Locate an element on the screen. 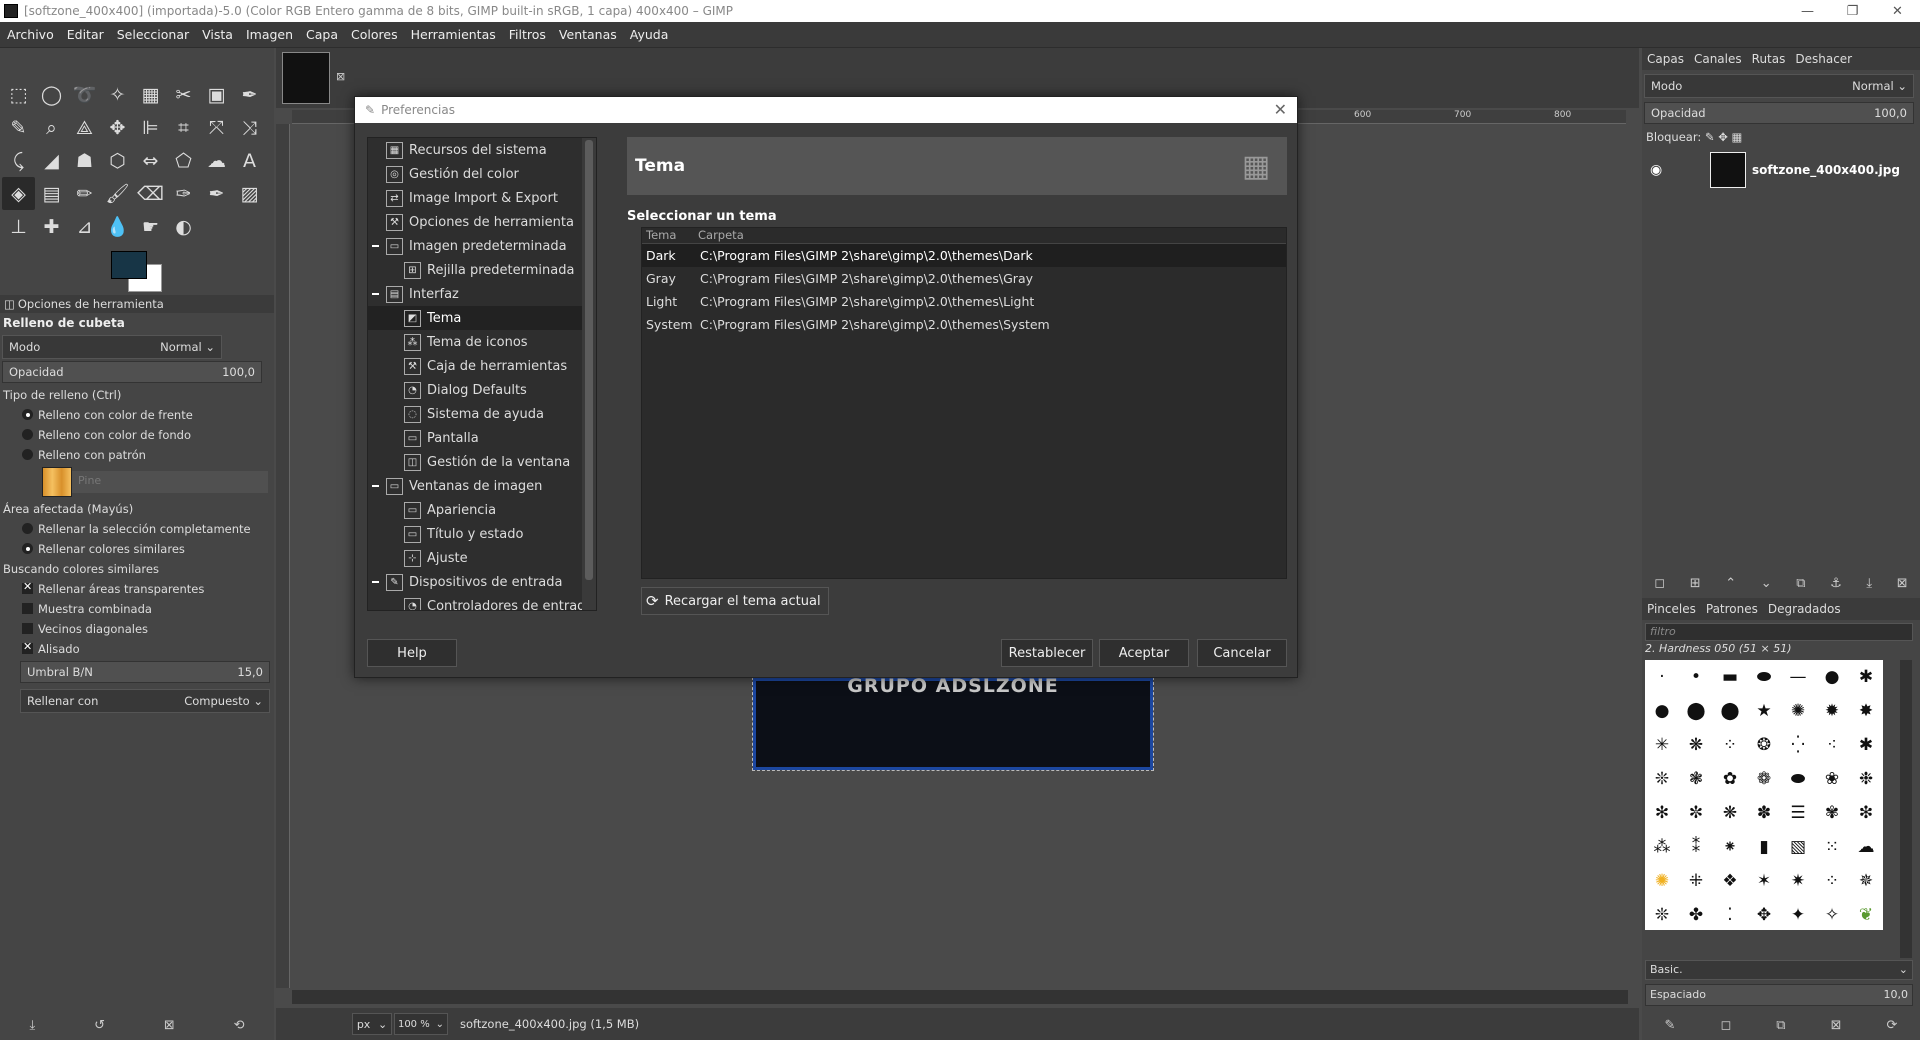 This screenshot has height=1040, width=1920. pattern-swatch is located at coordinates (57, 482).